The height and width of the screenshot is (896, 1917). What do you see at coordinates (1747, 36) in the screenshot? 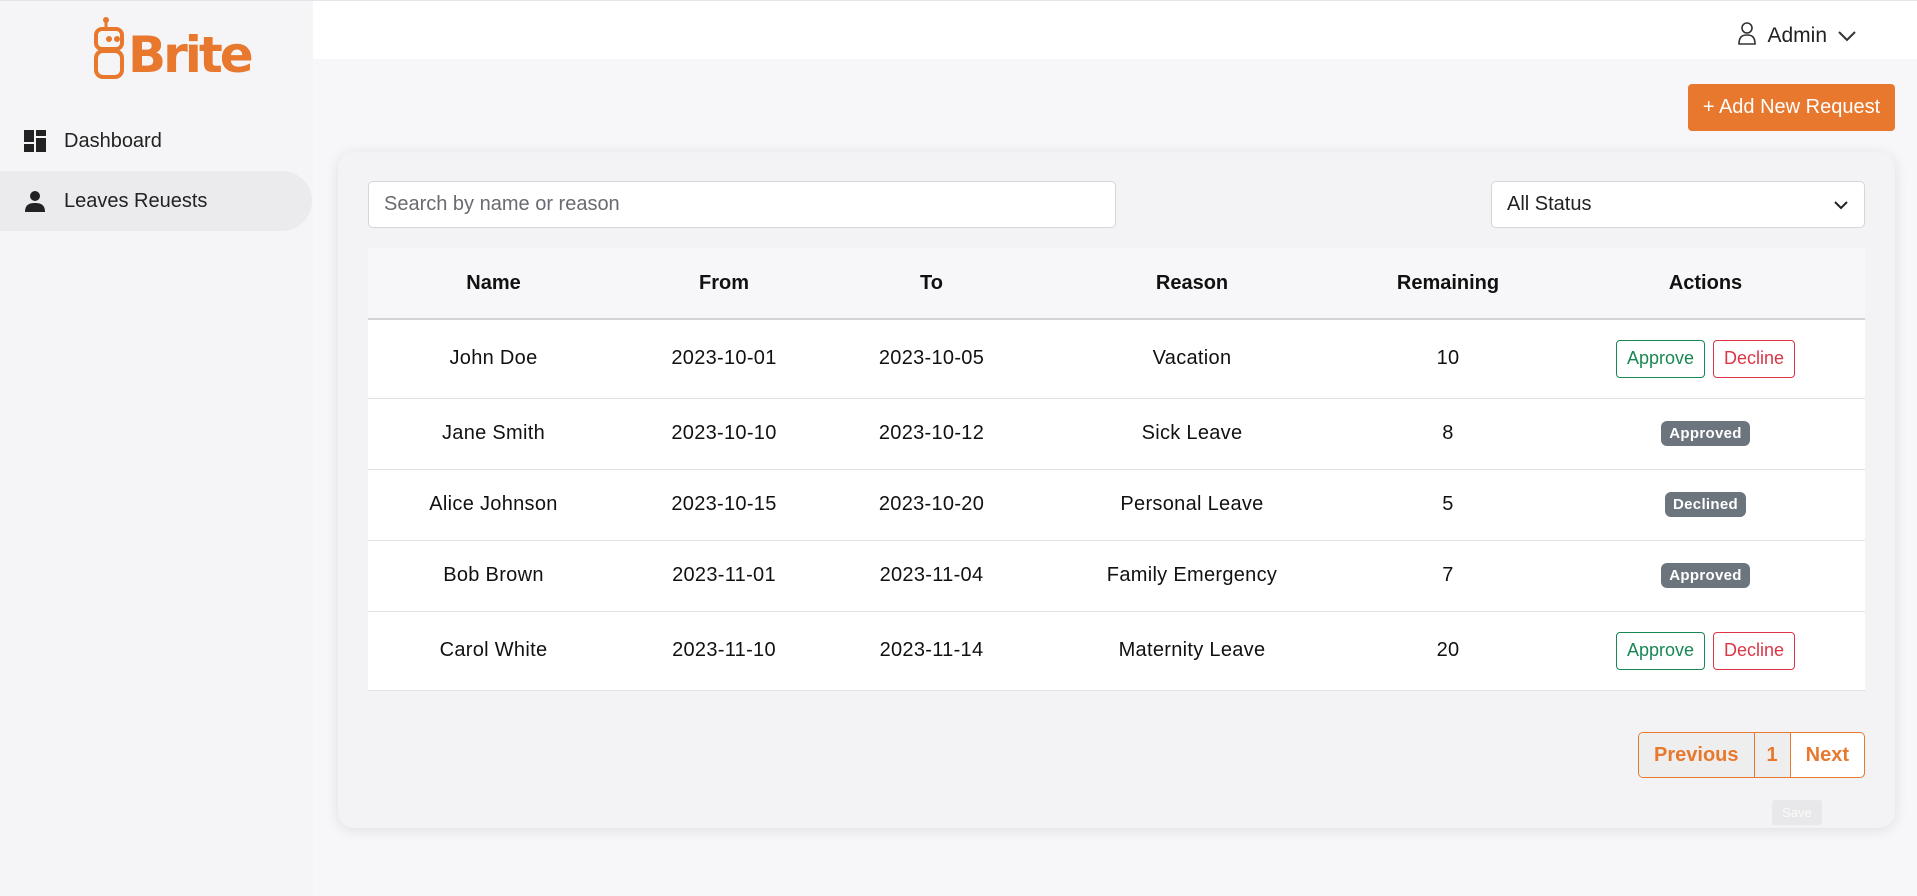
I see `user-icon` at bounding box center [1747, 36].